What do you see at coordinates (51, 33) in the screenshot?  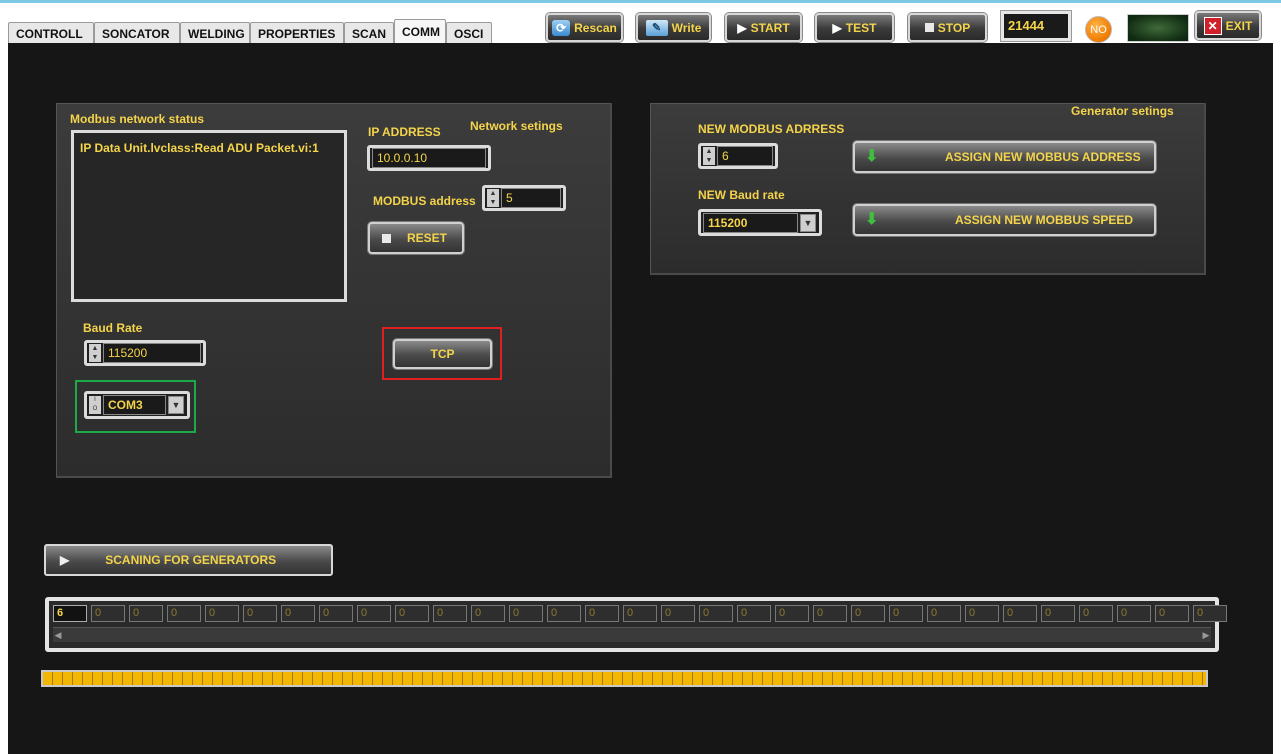 I see `tab-controll: CONTROLL` at bounding box center [51, 33].